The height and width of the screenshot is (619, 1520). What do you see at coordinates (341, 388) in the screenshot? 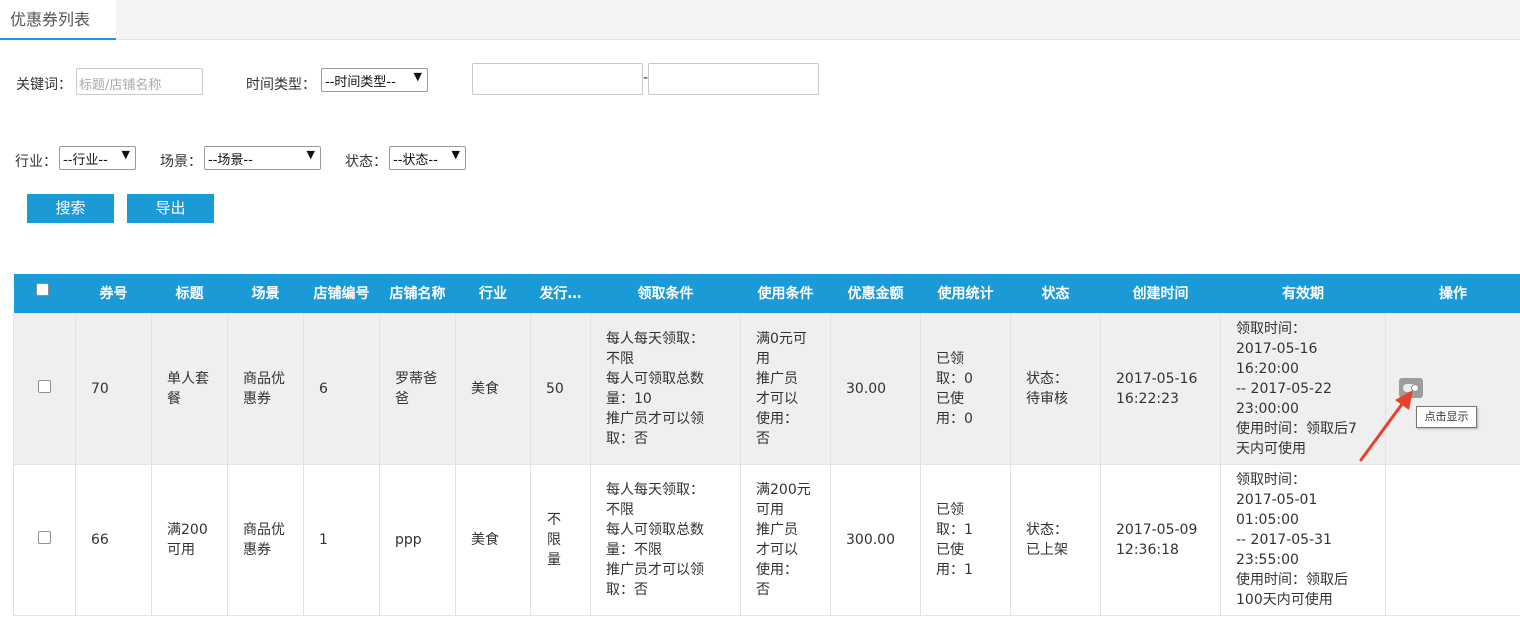
I see `col-shop-no: 6` at bounding box center [341, 388].